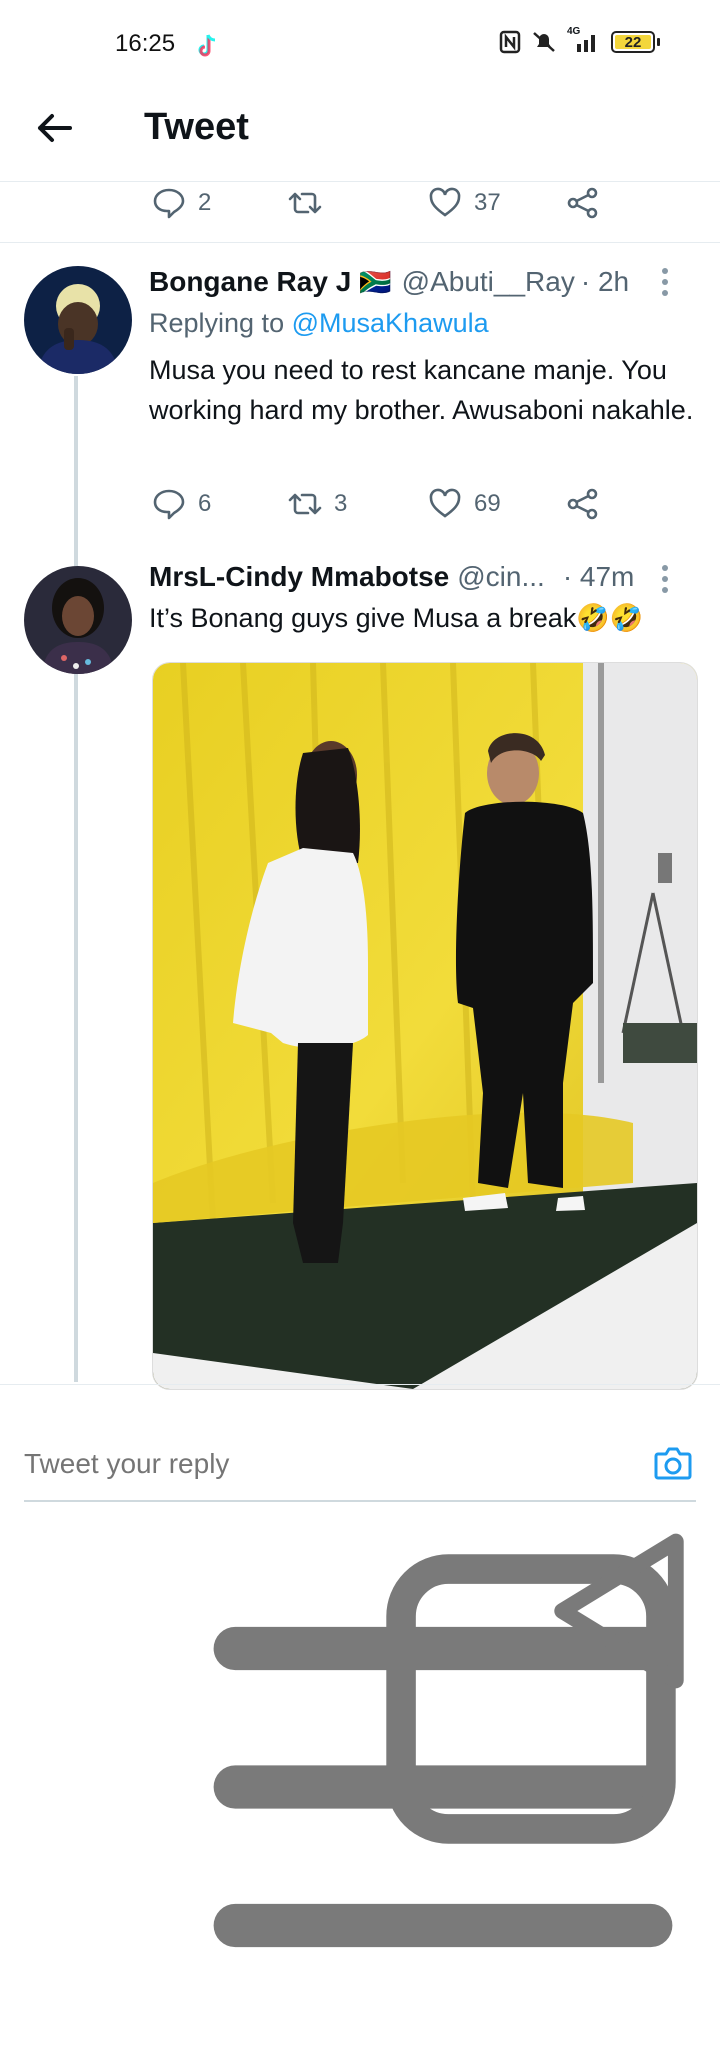 This screenshot has width=720, height=2064. What do you see at coordinates (584, 40) in the screenshot?
I see `signal-icon: 4G` at bounding box center [584, 40].